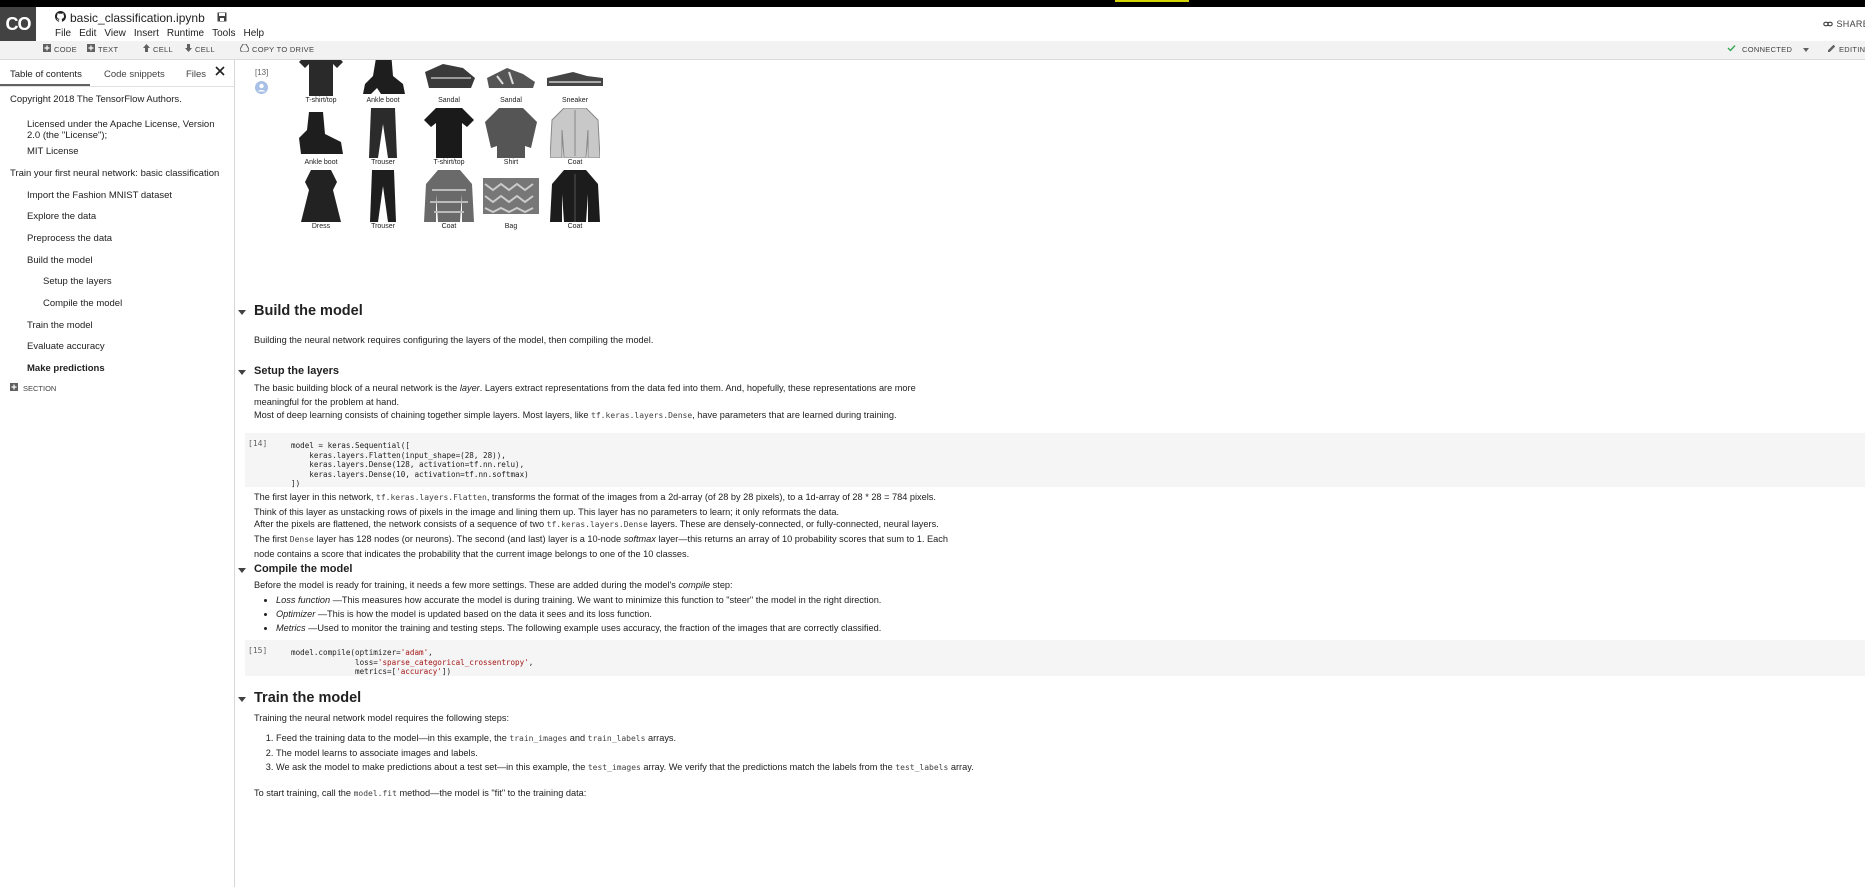 The width and height of the screenshot is (1865, 887). I want to click on add-text-label: TEXT, so click(108, 49).